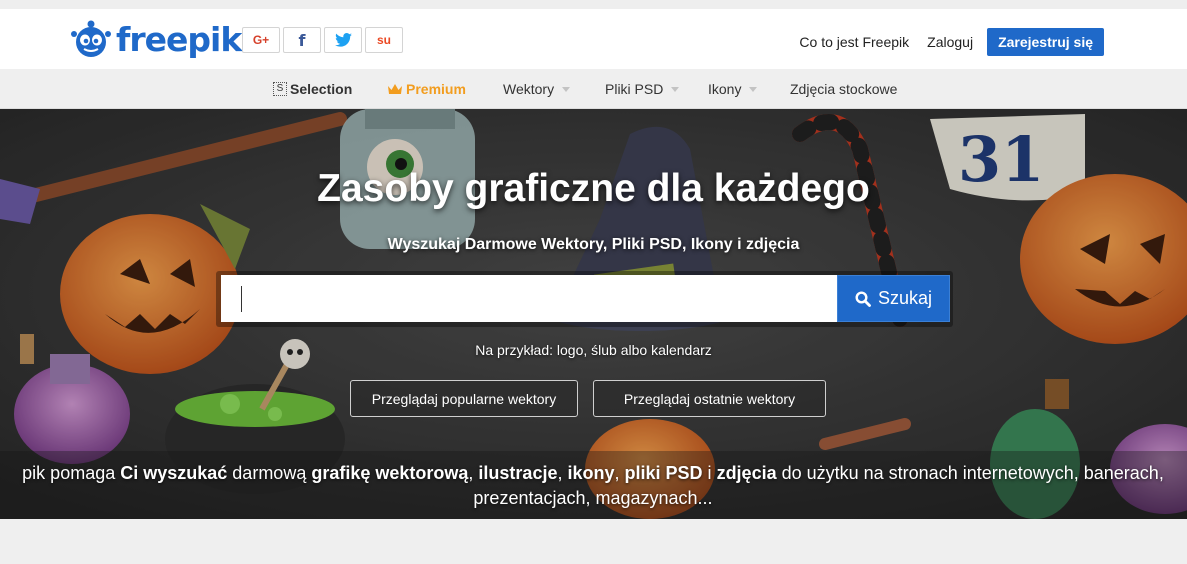  What do you see at coordinates (709, 398) in the screenshot?
I see `browse-recent-button: Przeglądaj ostatnie wektory` at bounding box center [709, 398].